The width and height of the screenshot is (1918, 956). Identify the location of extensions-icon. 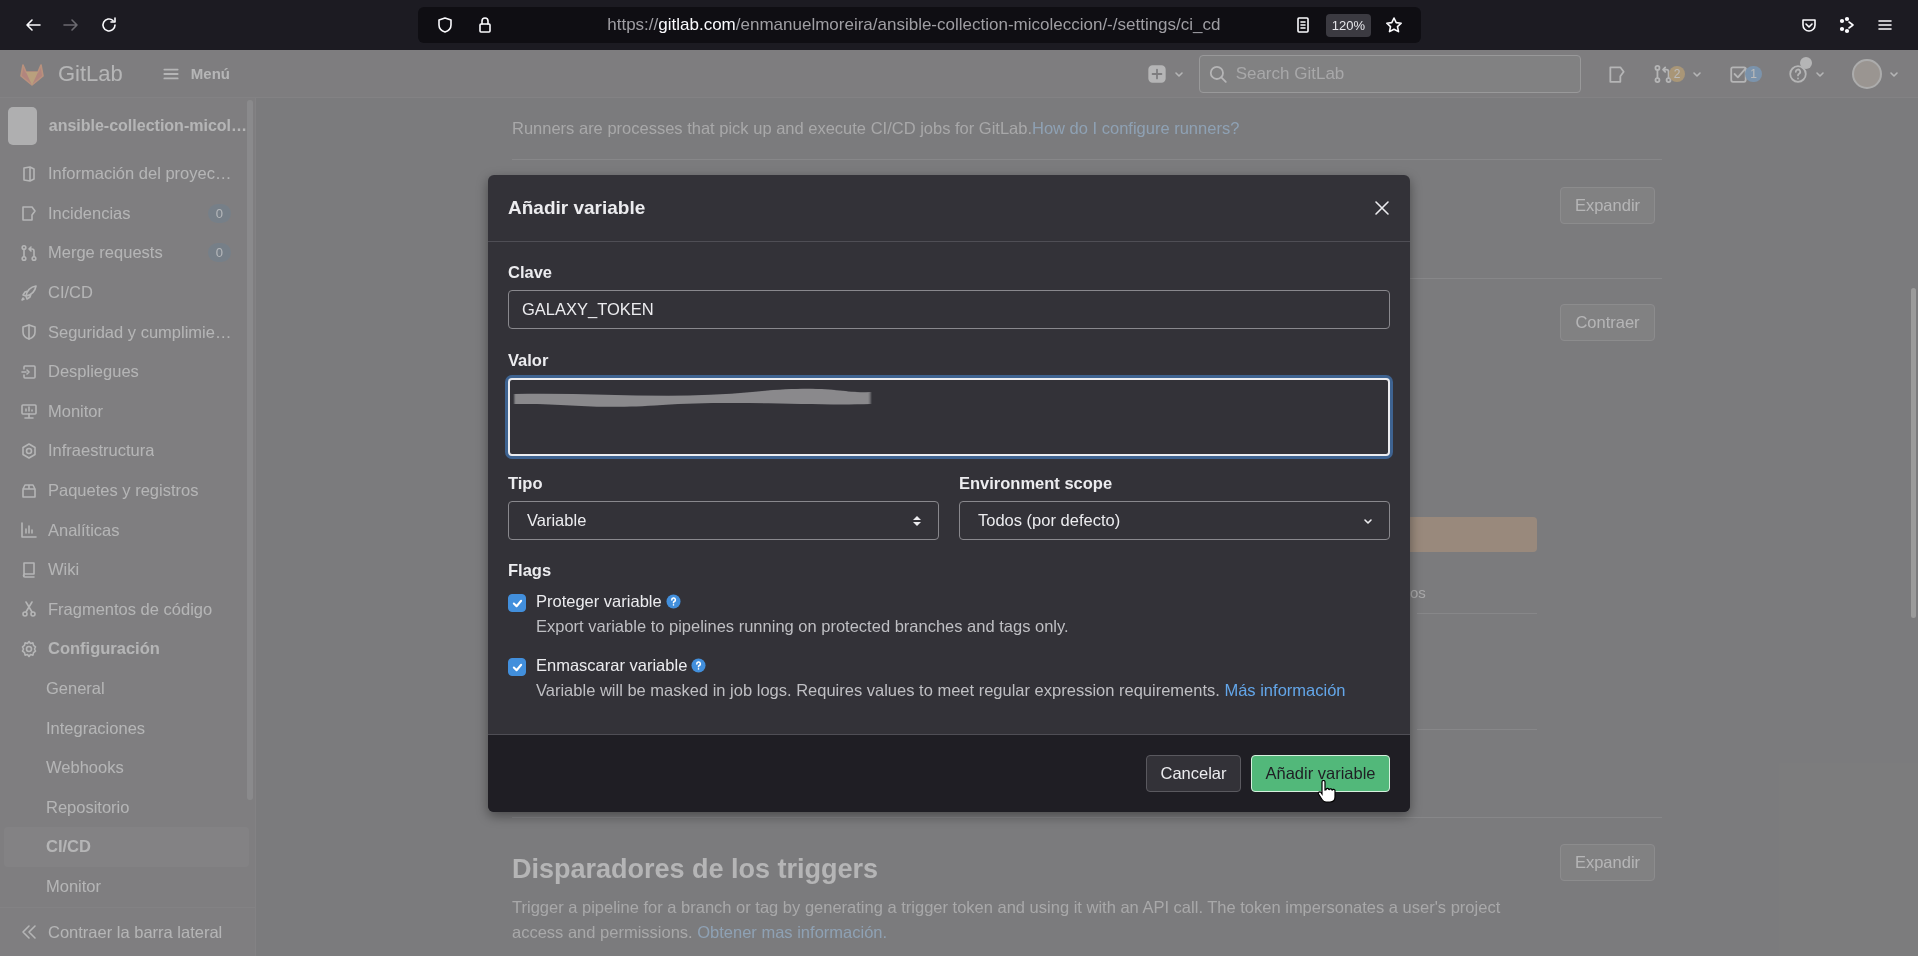
(1847, 25).